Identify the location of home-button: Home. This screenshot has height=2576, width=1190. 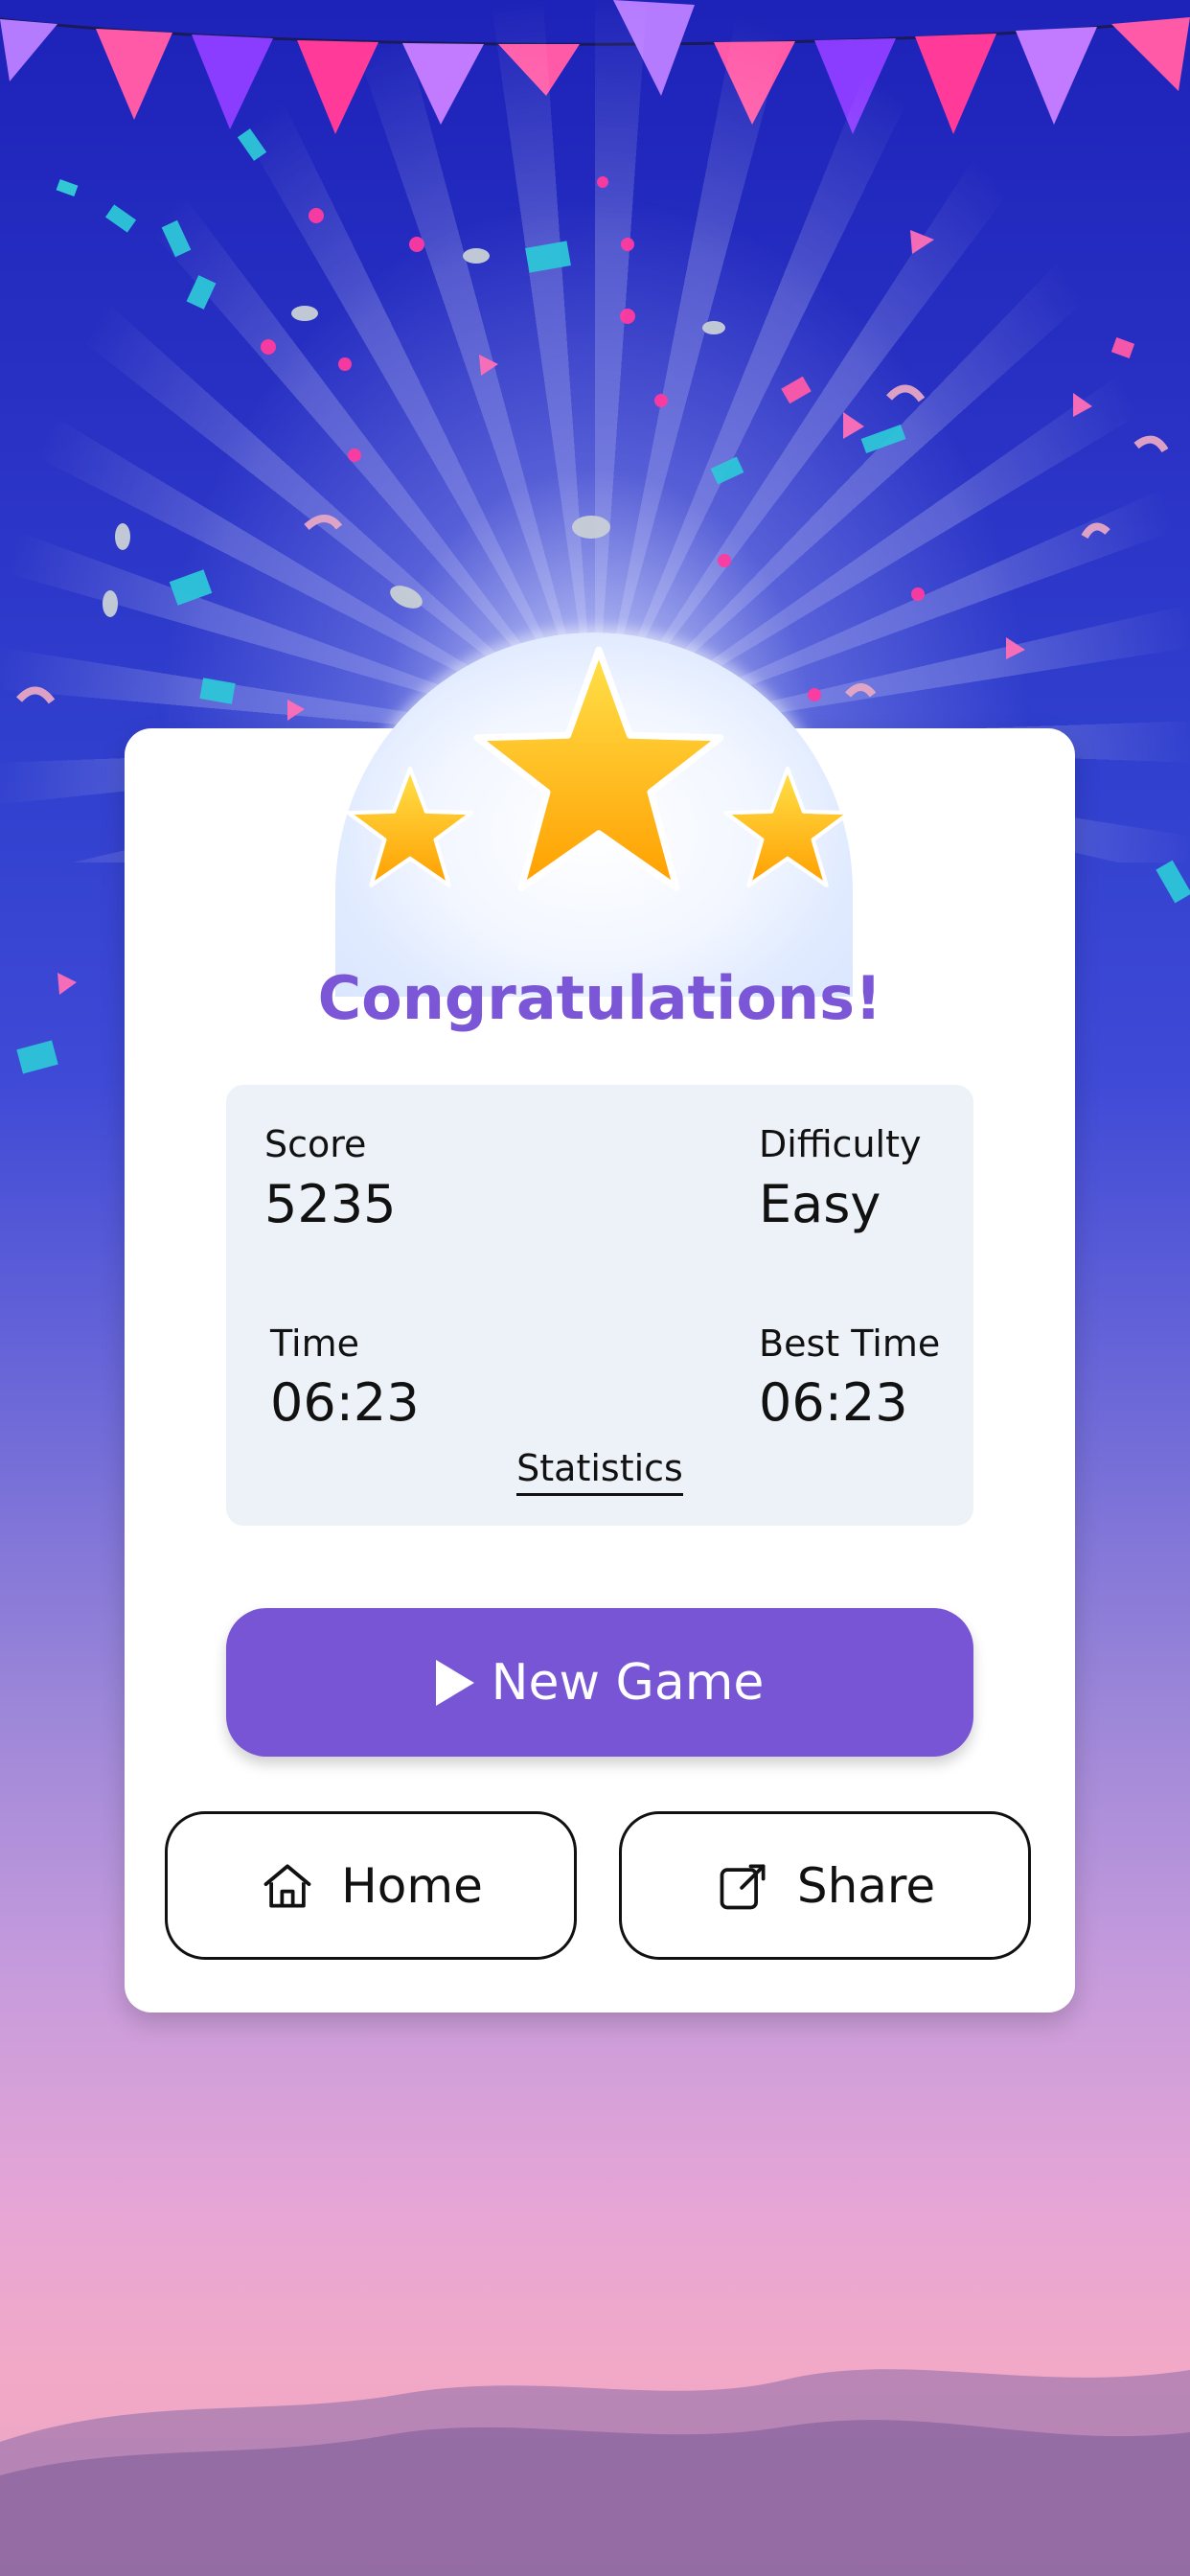
(371, 1885).